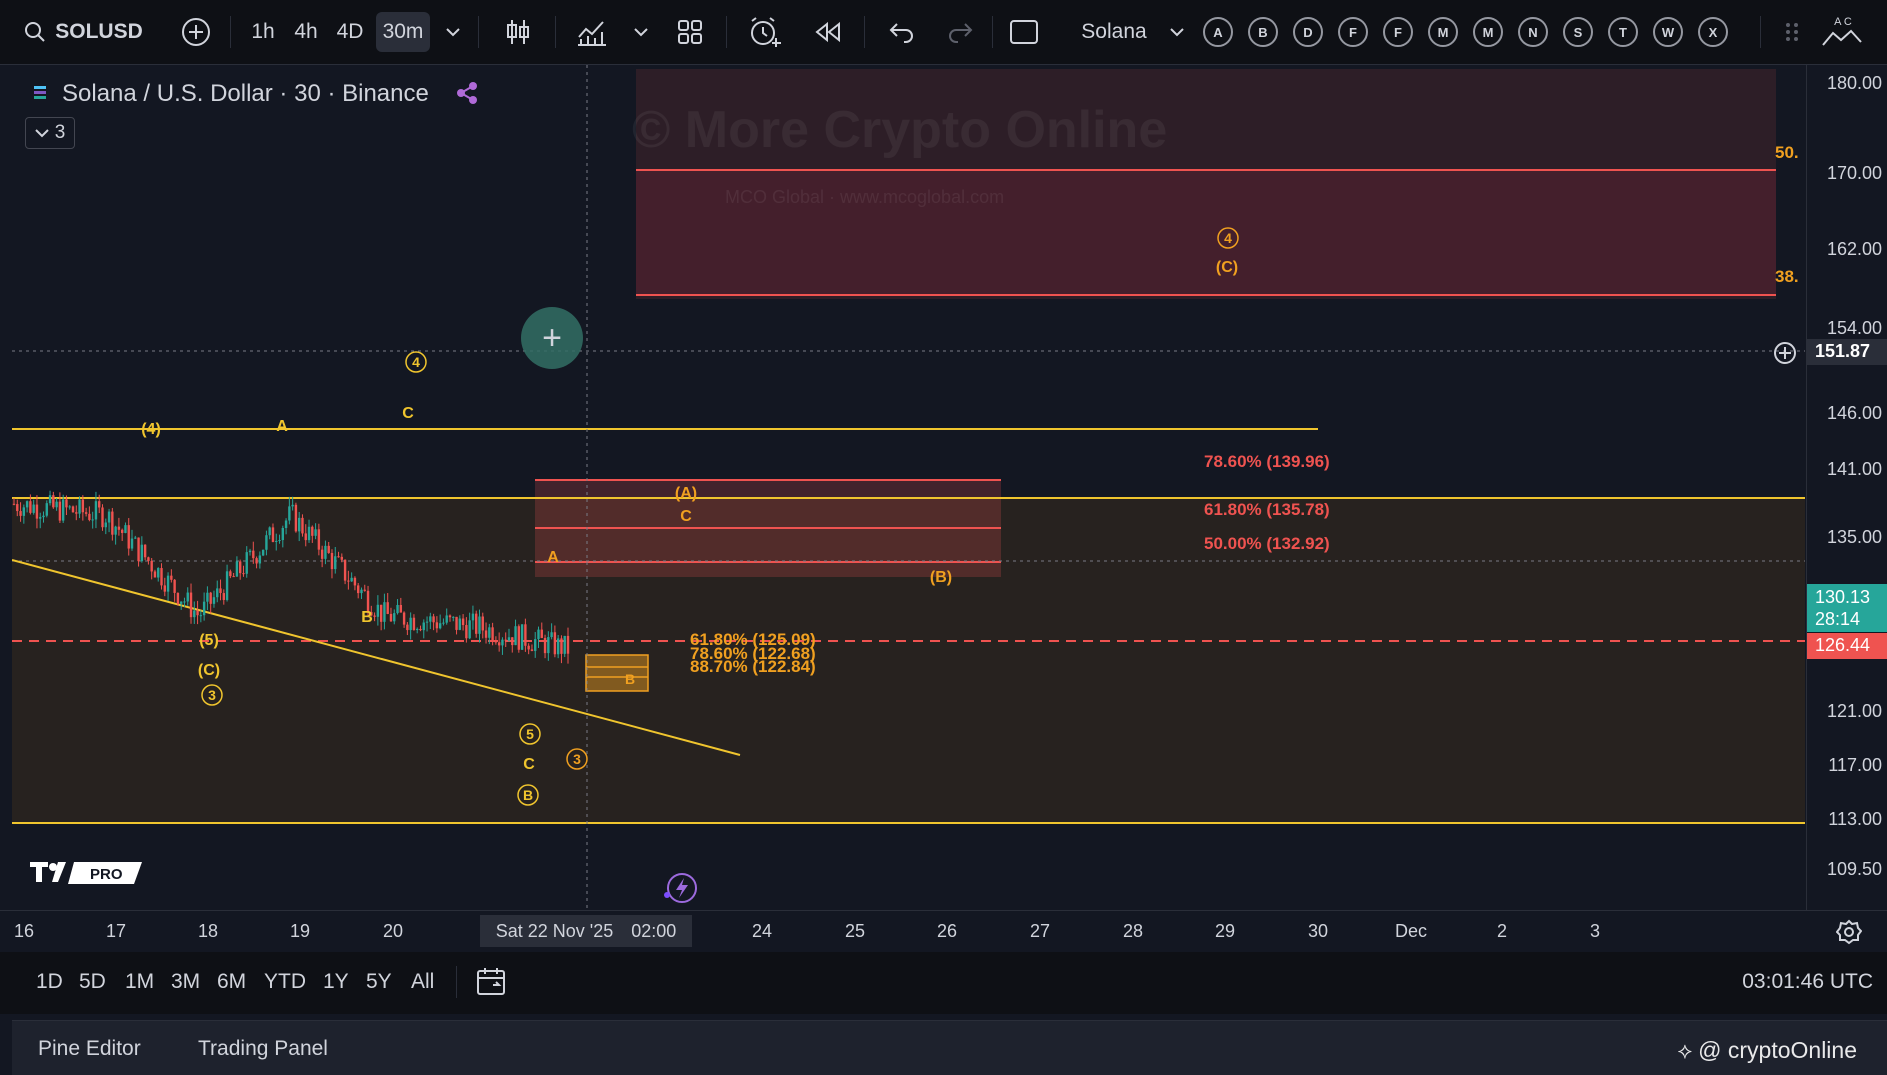  What do you see at coordinates (263, 32) in the screenshot?
I see `interval-1h: 1h` at bounding box center [263, 32].